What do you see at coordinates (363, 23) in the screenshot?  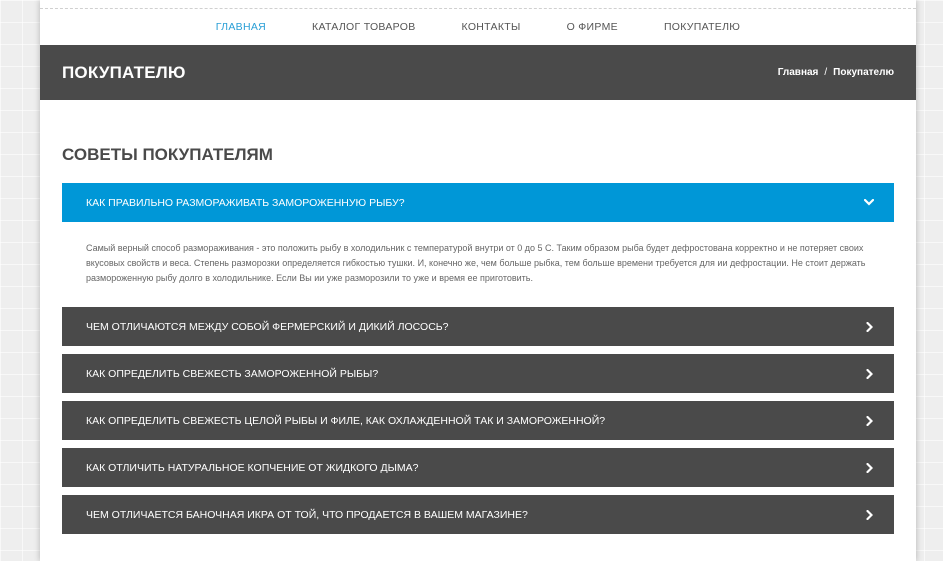 I see `nav-item-catalog: КАТАЛОГ ТОВАРОВ` at bounding box center [363, 23].